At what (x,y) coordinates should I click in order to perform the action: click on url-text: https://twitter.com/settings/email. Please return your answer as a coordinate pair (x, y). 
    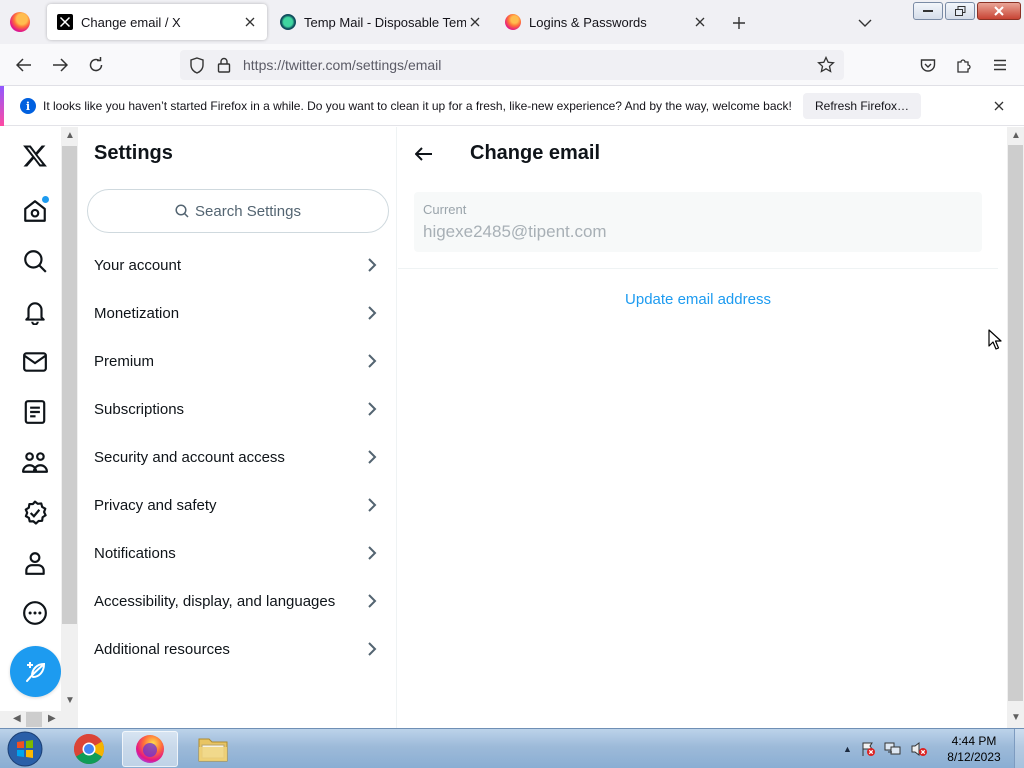
    Looking at the image, I should click on (342, 65).